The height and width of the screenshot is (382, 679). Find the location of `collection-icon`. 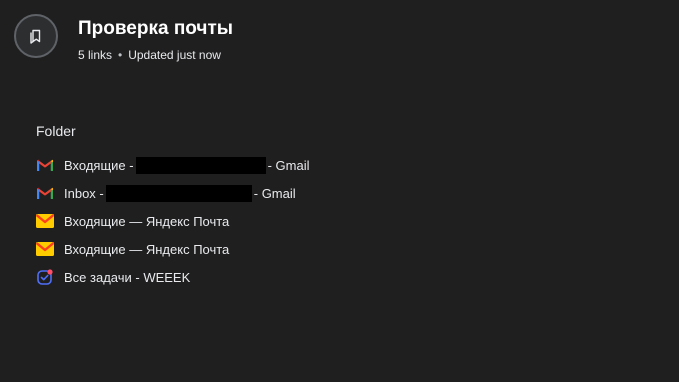

collection-icon is located at coordinates (36, 36).